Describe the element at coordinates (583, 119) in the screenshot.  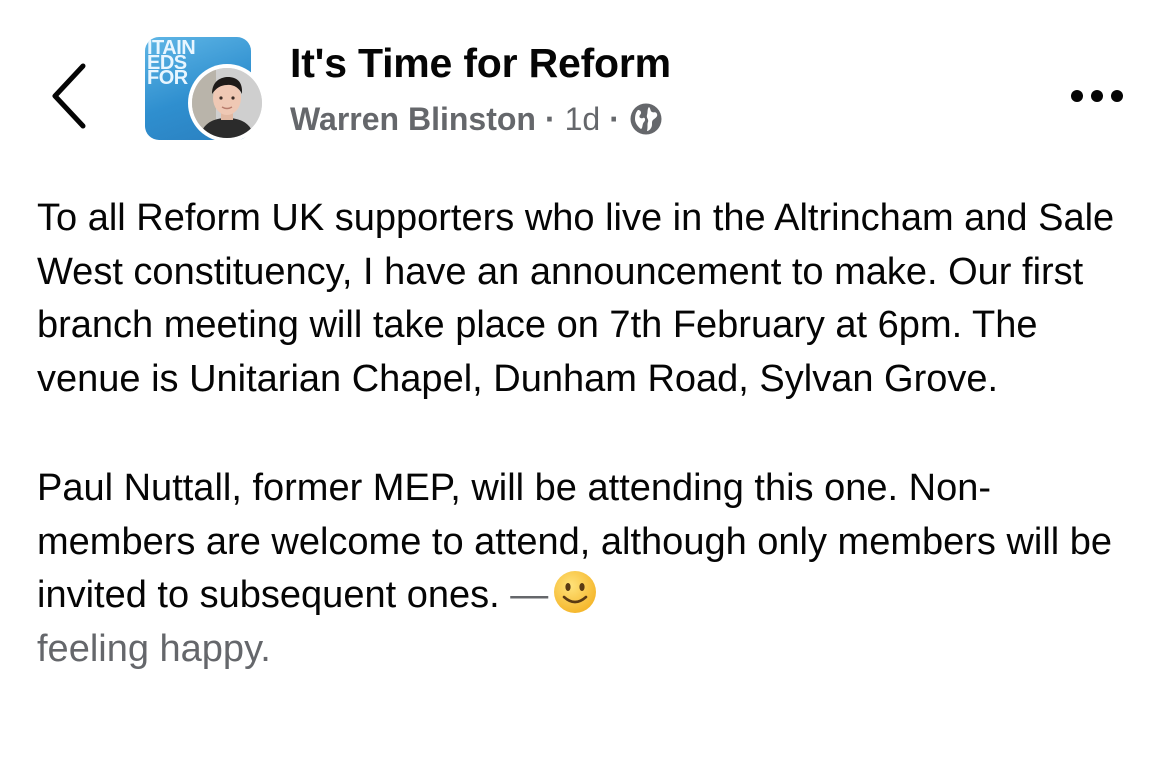
I see `post-timestamp: 1d` at that location.